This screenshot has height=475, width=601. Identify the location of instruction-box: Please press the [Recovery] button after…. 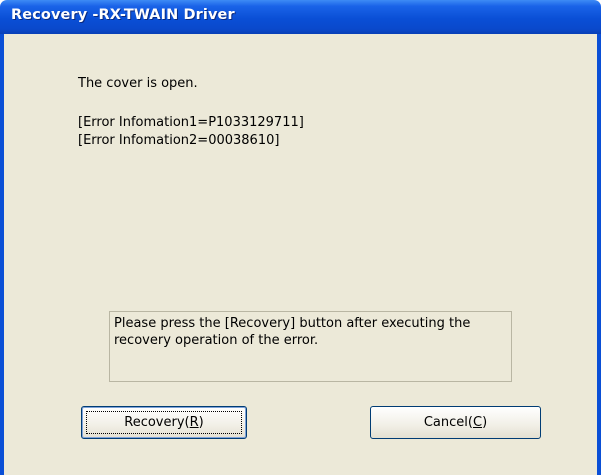
(310, 346).